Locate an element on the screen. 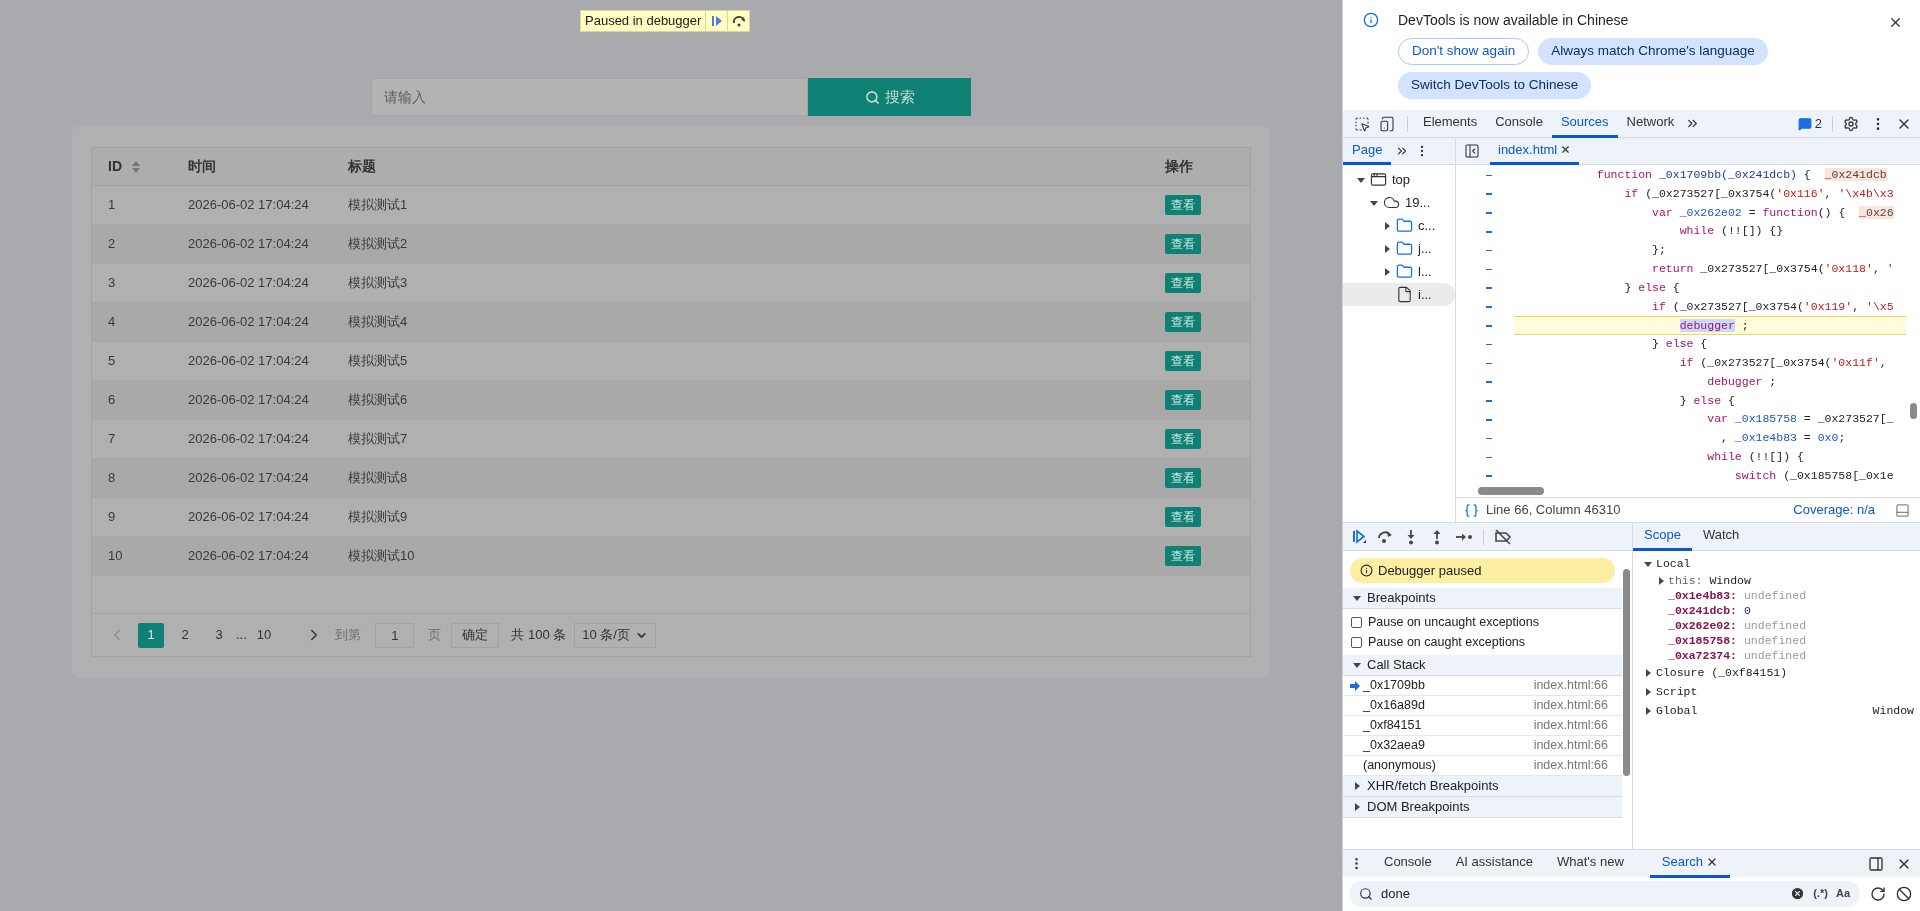 This screenshot has height=911, width=1920. devtools-tab: Elements is located at coordinates (1450, 123).